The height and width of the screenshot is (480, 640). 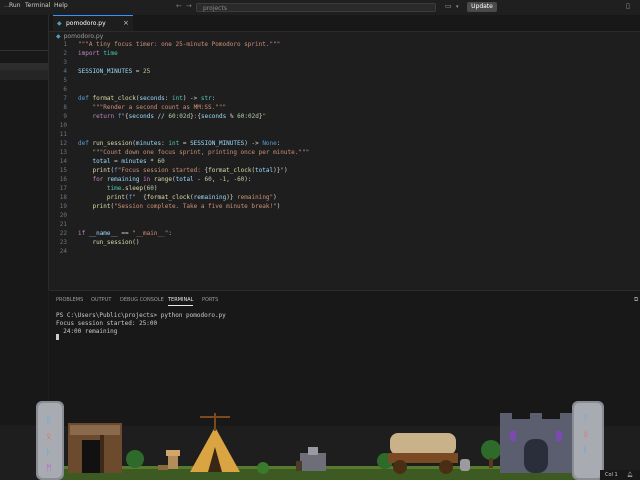 What do you see at coordinates (620, 475) in the screenshot?
I see `status-bar: Col 1 🔔︎` at bounding box center [620, 475].